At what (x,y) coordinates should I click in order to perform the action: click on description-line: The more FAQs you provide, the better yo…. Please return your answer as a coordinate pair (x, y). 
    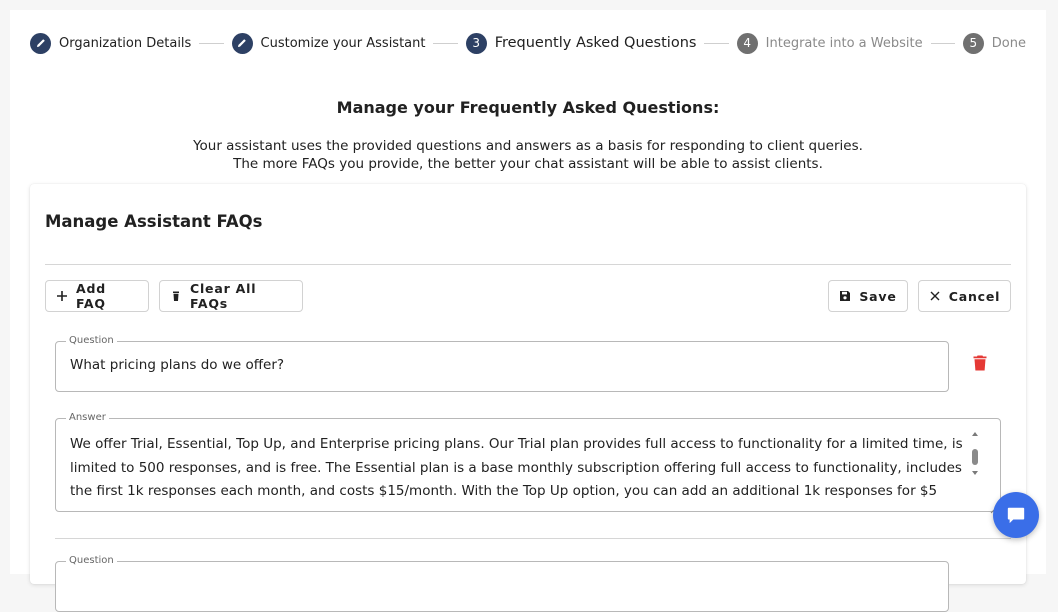
    Looking at the image, I should click on (528, 164).